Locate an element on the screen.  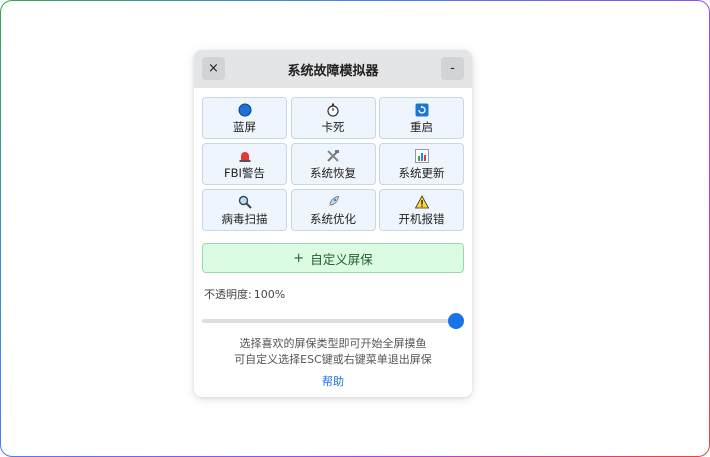
title-bar: × 系统故障模拟器 - is located at coordinates (333, 69).